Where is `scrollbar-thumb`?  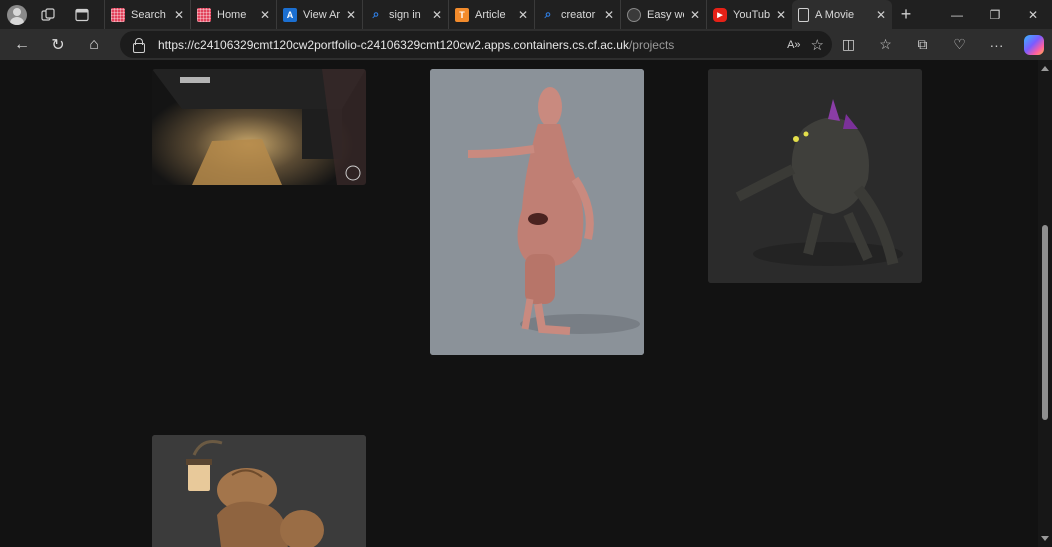
scrollbar-thumb is located at coordinates (1045, 322).